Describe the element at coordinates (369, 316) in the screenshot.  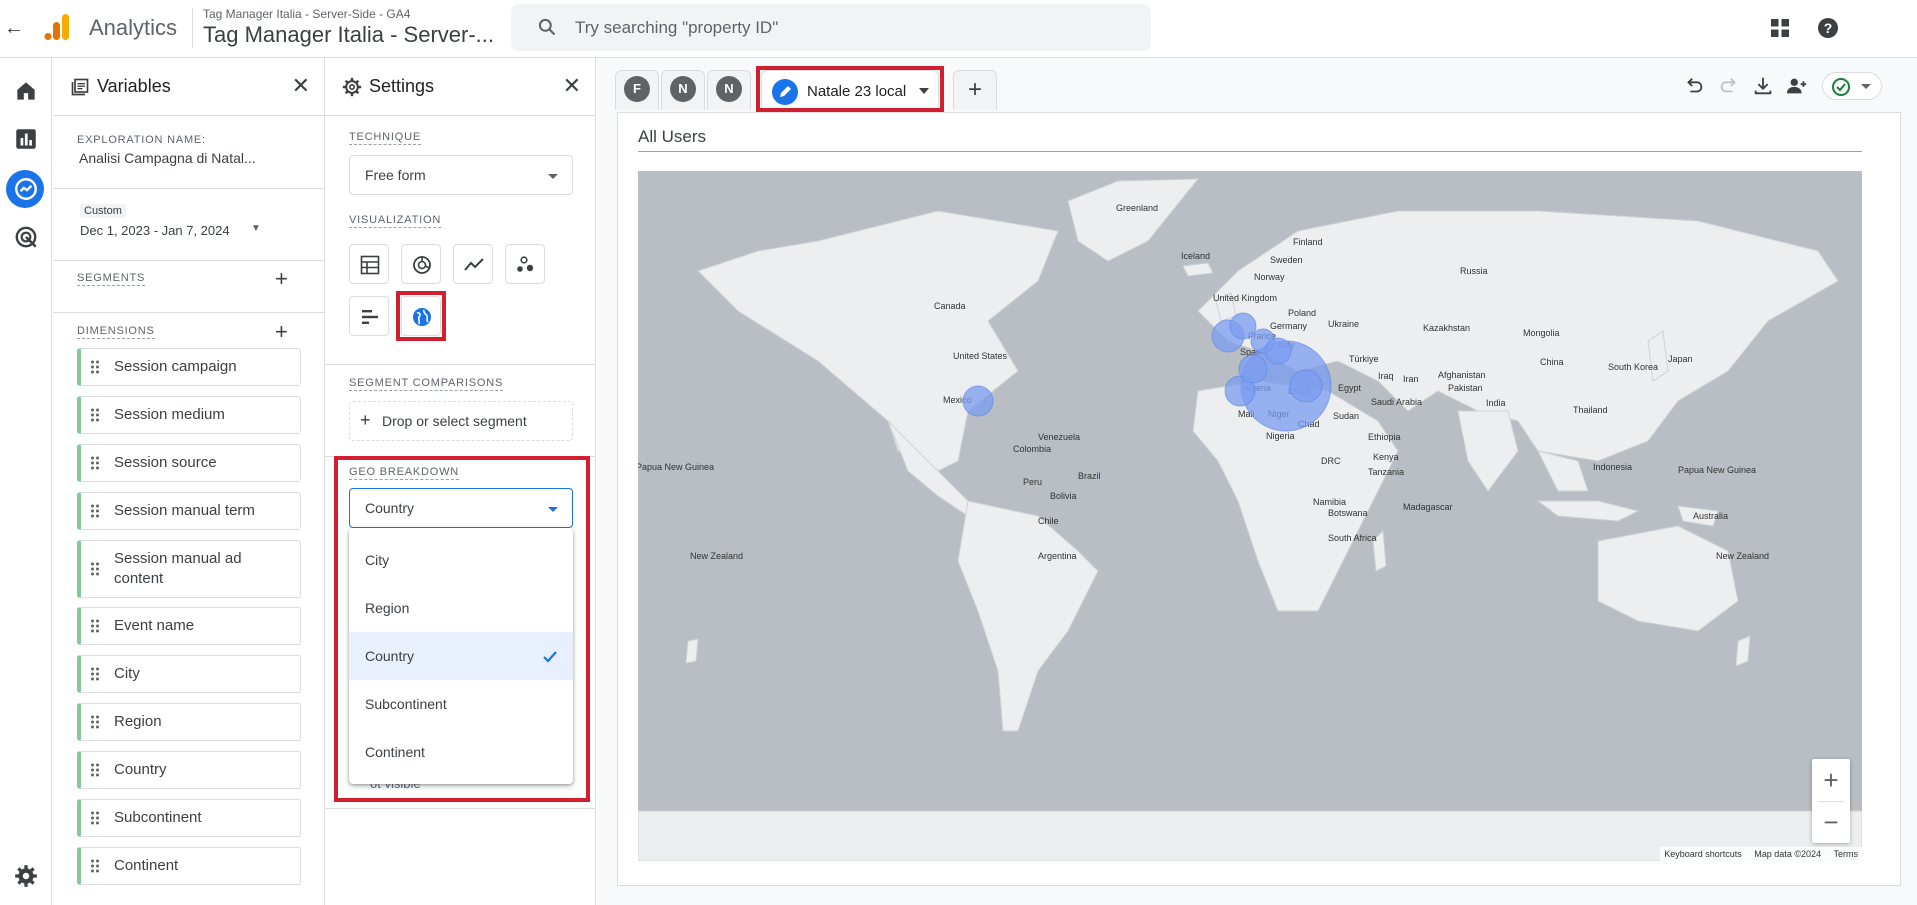
I see `viz-bar-button` at that location.